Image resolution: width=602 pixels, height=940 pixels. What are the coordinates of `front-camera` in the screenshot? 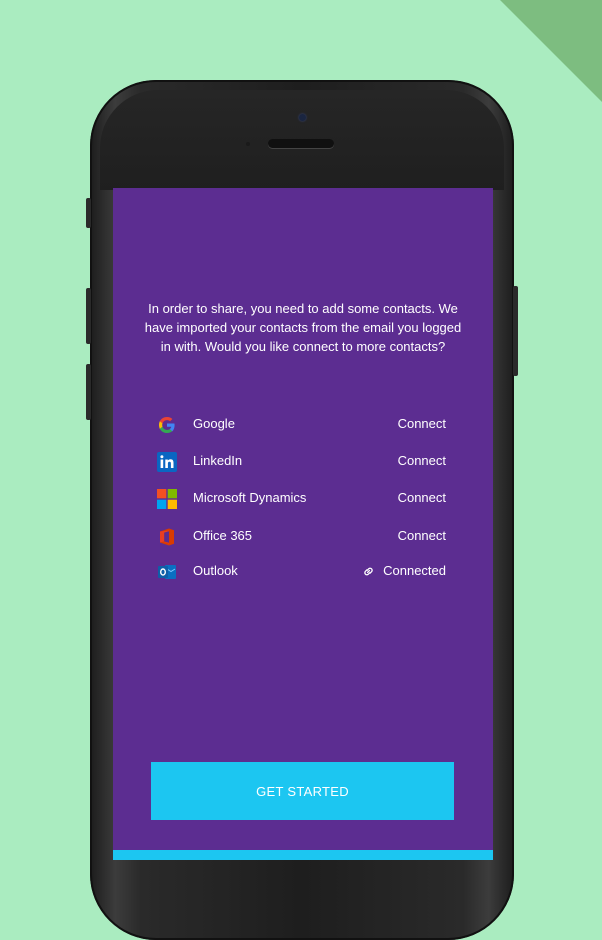 It's located at (302, 117).